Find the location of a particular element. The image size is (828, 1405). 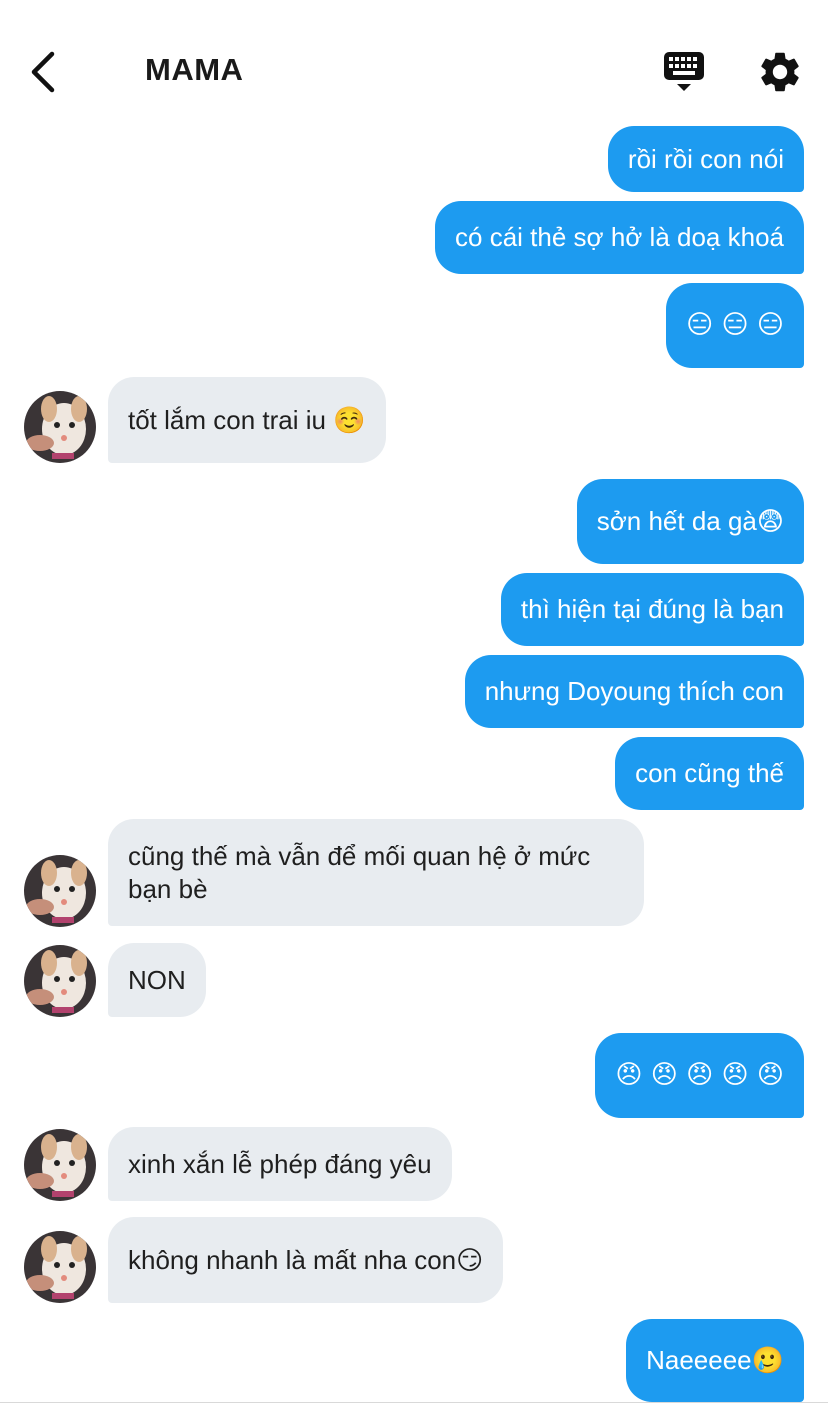

message-text: không nhanh là mất nha con😏 is located at coordinates (306, 1259).